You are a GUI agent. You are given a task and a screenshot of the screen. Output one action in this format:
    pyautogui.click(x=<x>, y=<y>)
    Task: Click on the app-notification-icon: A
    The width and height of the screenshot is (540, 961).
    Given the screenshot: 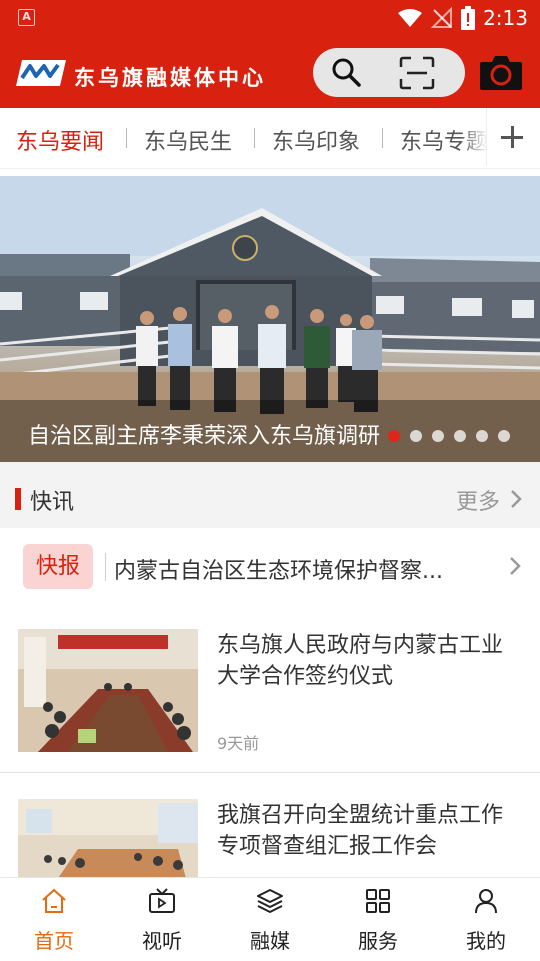 What is the action you would take?
    pyautogui.click(x=26, y=17)
    